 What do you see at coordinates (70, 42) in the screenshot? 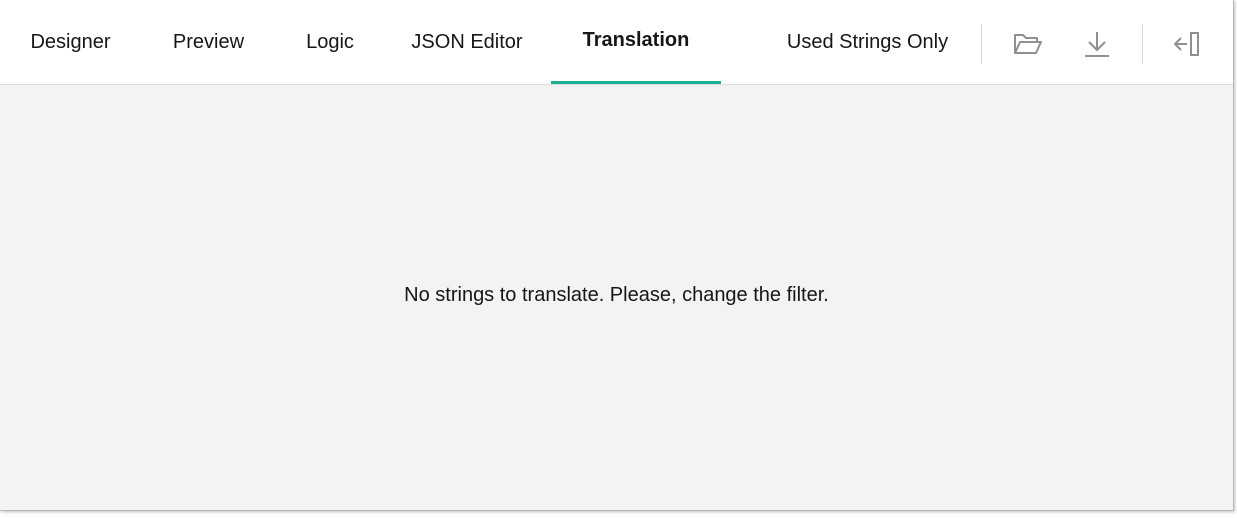
I see `tab-designer: Designer` at bounding box center [70, 42].